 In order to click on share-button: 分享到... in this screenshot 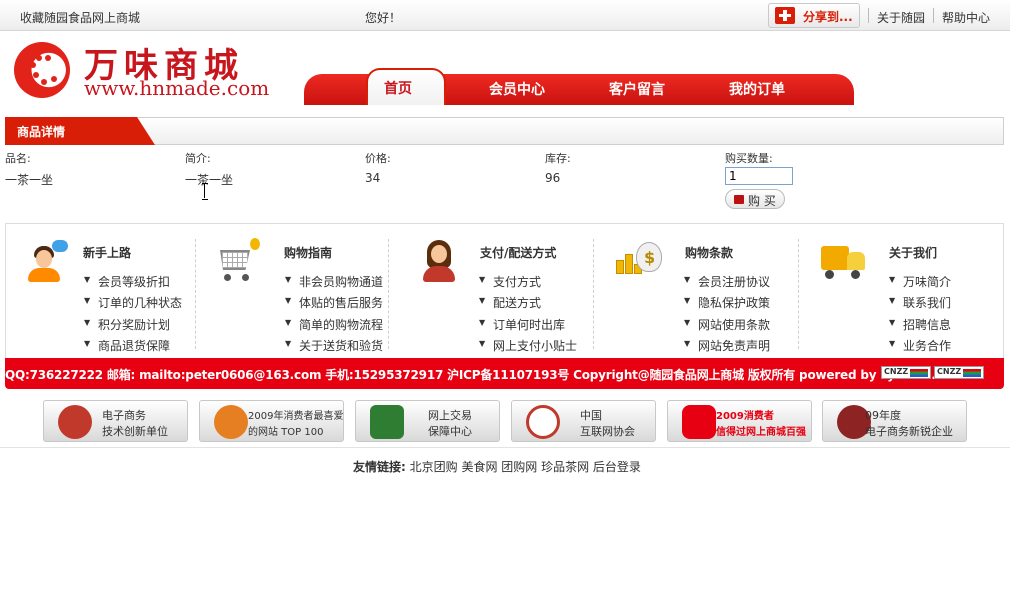, I will do `click(814, 15)`.